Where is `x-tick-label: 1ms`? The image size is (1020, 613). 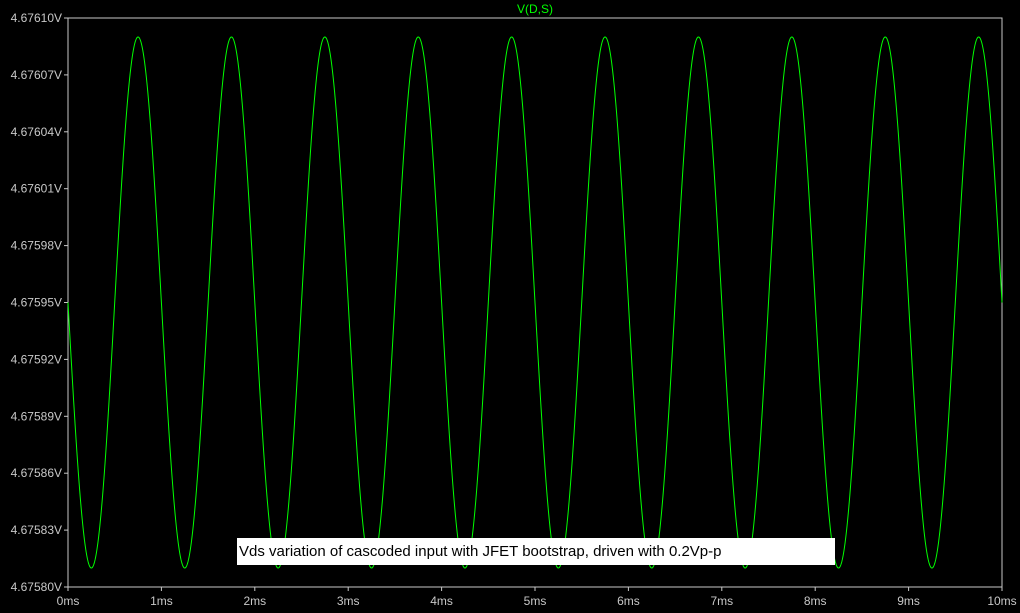 x-tick-label: 1ms is located at coordinates (161, 601).